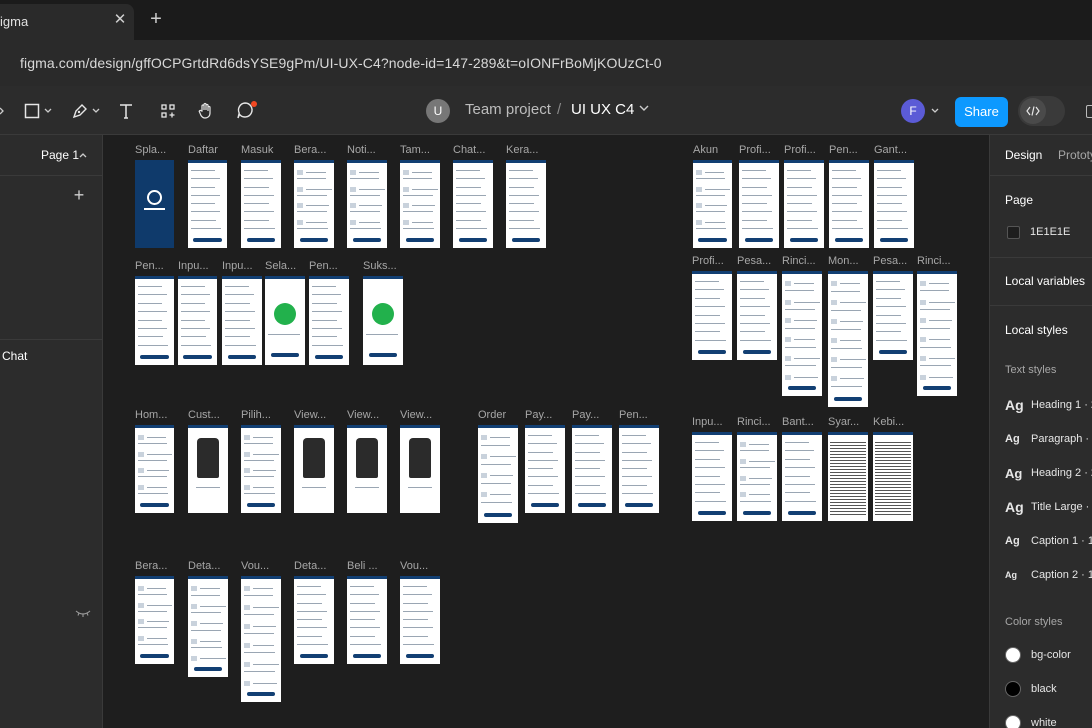 Image resolution: width=1092 pixels, height=728 pixels. What do you see at coordinates (60, 155) in the screenshot?
I see `page-selector: Page 1` at bounding box center [60, 155].